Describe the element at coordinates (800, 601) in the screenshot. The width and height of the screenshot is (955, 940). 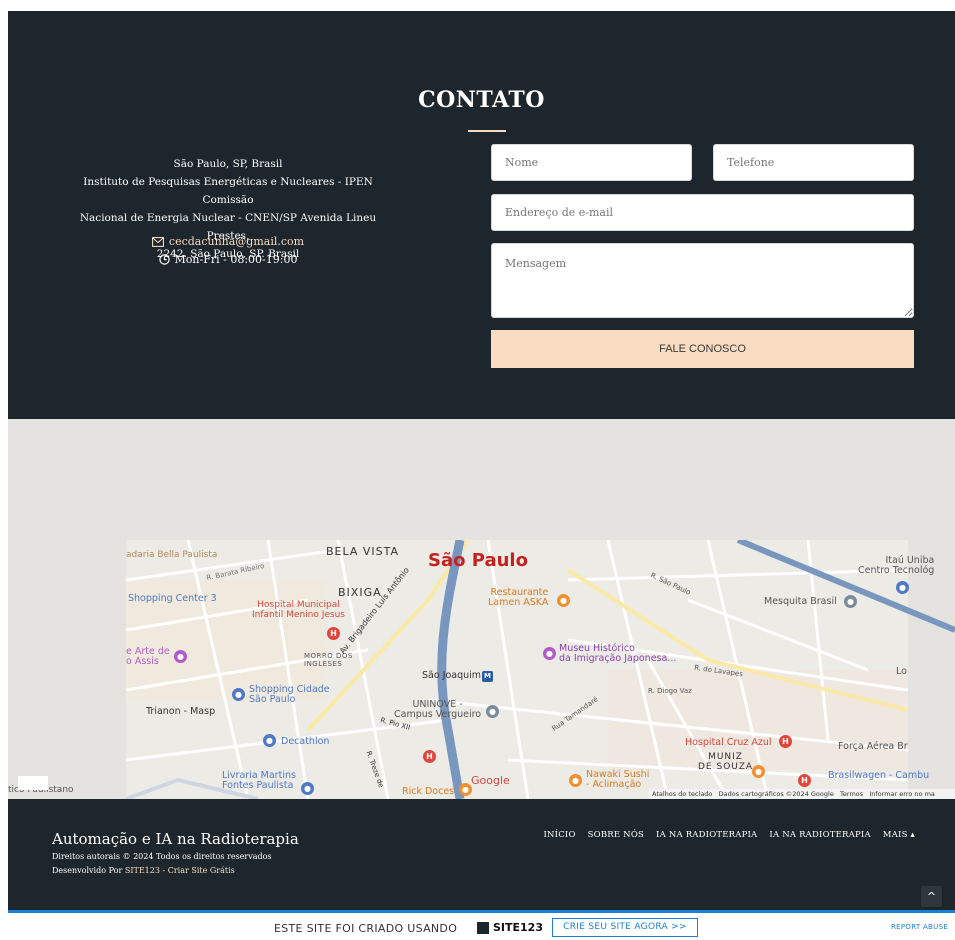
I see `map-label-mesquita: Mesquita Brasil` at that location.